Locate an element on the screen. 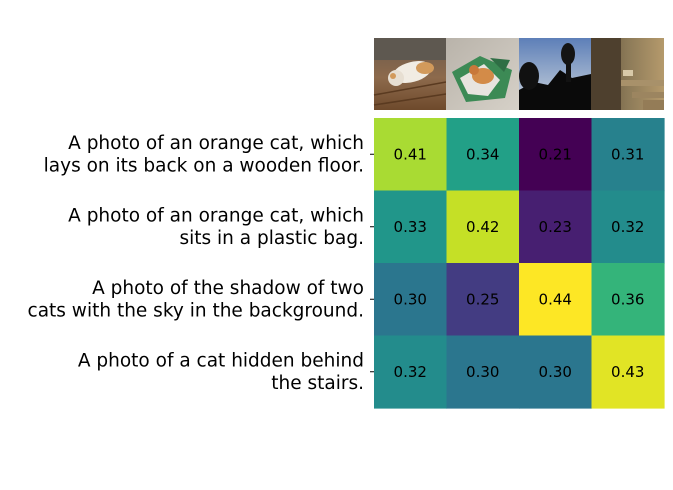  cell-value-r2-c4: 0.32 is located at coordinates (627, 227).